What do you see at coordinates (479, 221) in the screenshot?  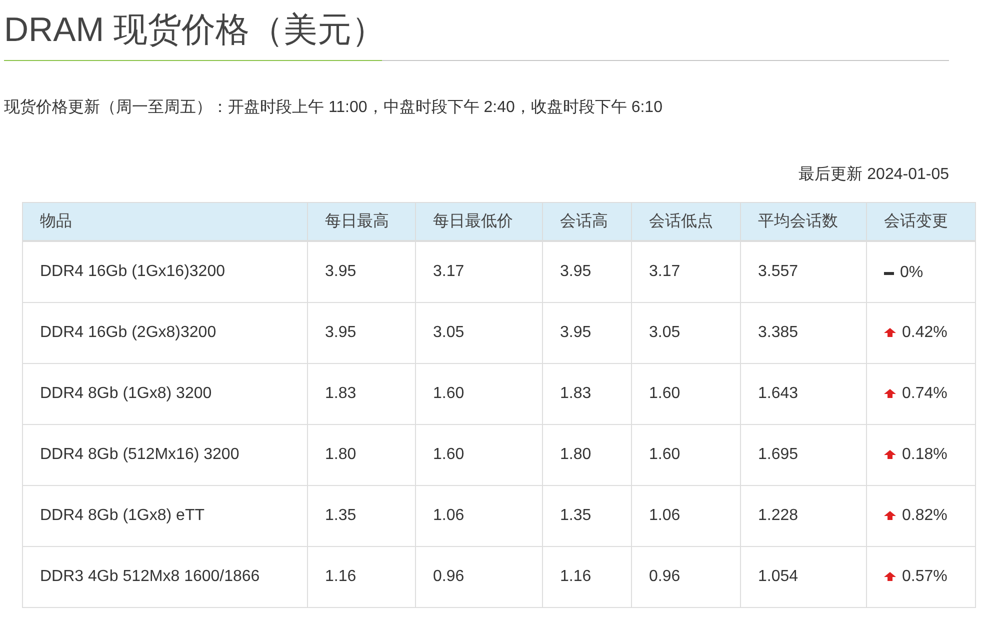 I see `column-header: 每日最低价` at bounding box center [479, 221].